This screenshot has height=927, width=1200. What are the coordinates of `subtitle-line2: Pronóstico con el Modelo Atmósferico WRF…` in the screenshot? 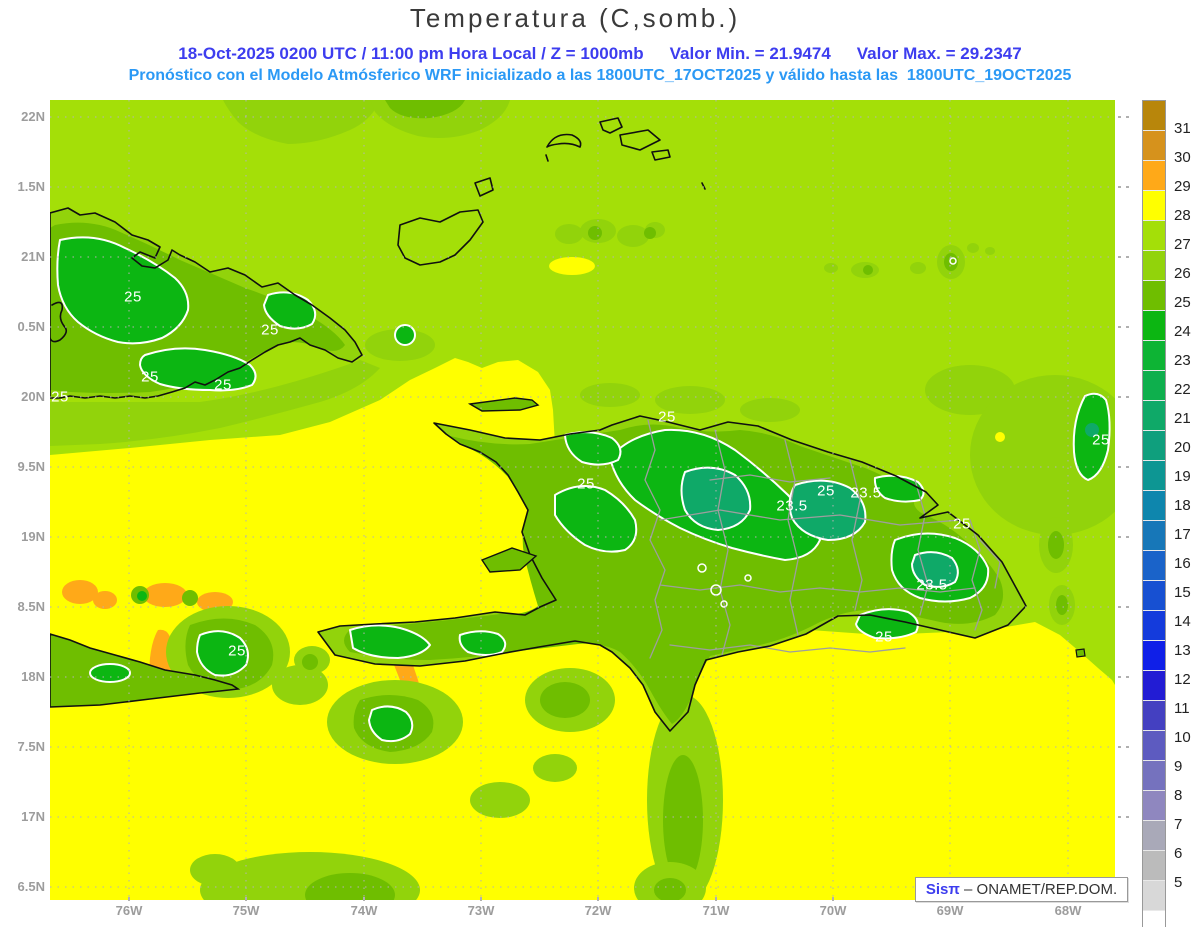 It's located at (600, 75).